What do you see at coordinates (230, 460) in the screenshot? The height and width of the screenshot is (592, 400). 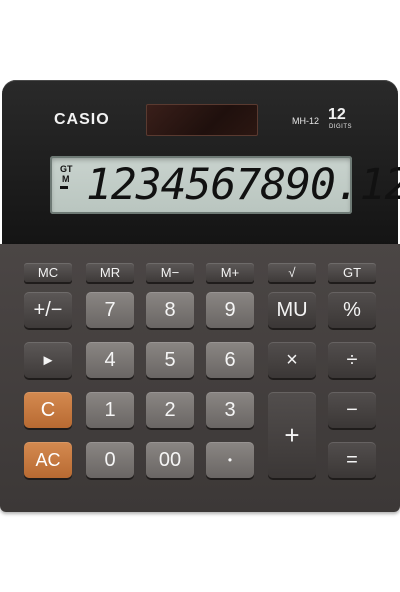 I see `decimal-point-button: •` at bounding box center [230, 460].